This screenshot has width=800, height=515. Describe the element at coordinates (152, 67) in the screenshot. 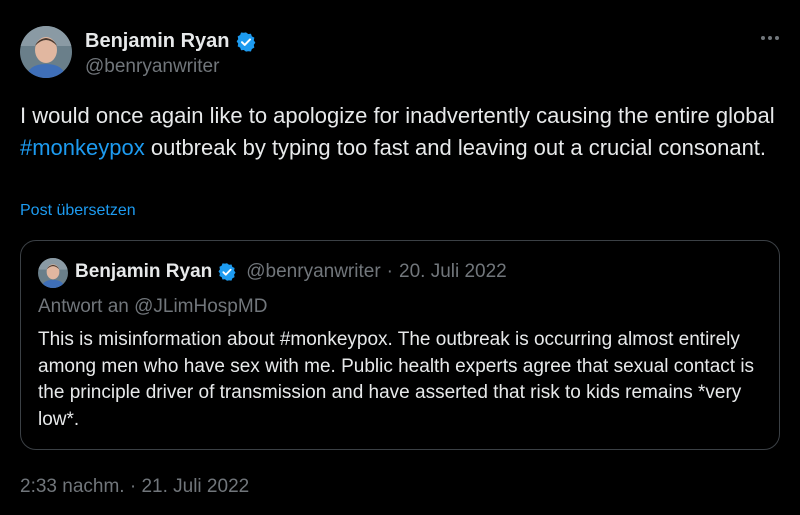

I see `author-handle: @benryanwriter` at that location.